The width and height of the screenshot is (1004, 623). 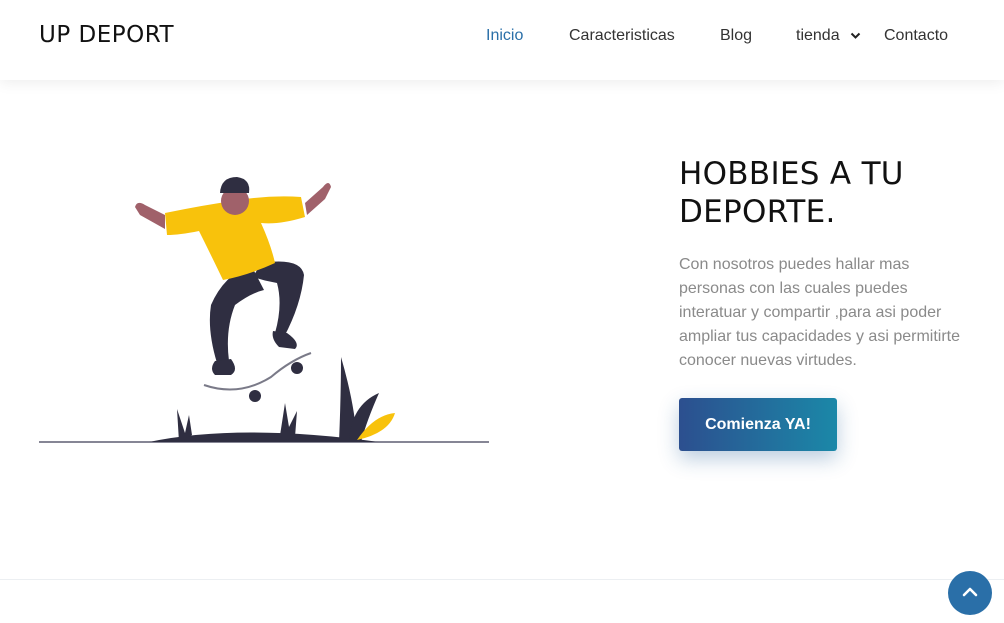 I want to click on nav-tienda-label: tienda, so click(x=818, y=36).